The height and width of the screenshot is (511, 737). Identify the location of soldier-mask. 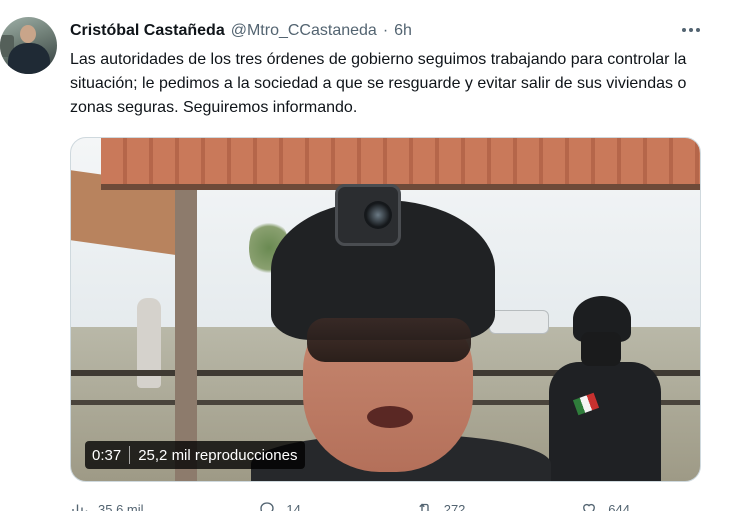
(601, 349).